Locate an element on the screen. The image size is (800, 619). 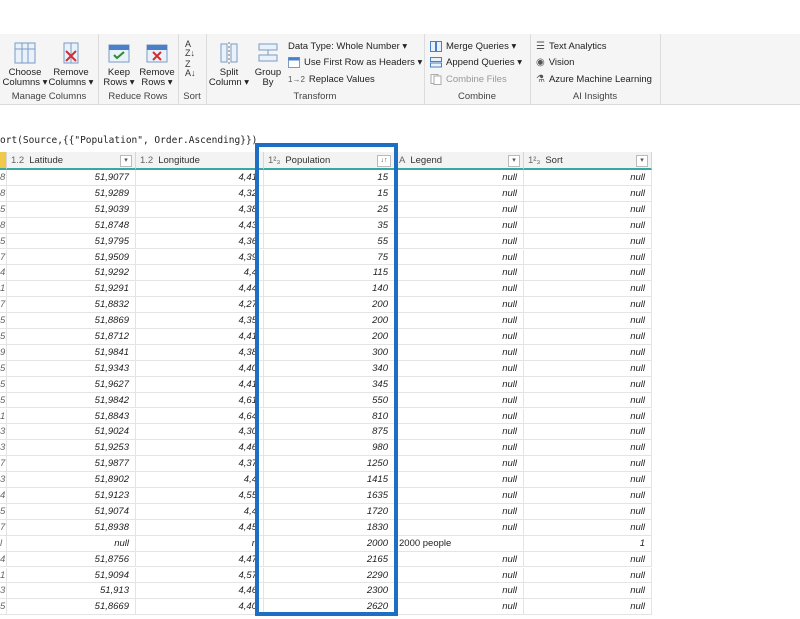
header-legend: A Legend ▾ is located at coordinates (459, 161).